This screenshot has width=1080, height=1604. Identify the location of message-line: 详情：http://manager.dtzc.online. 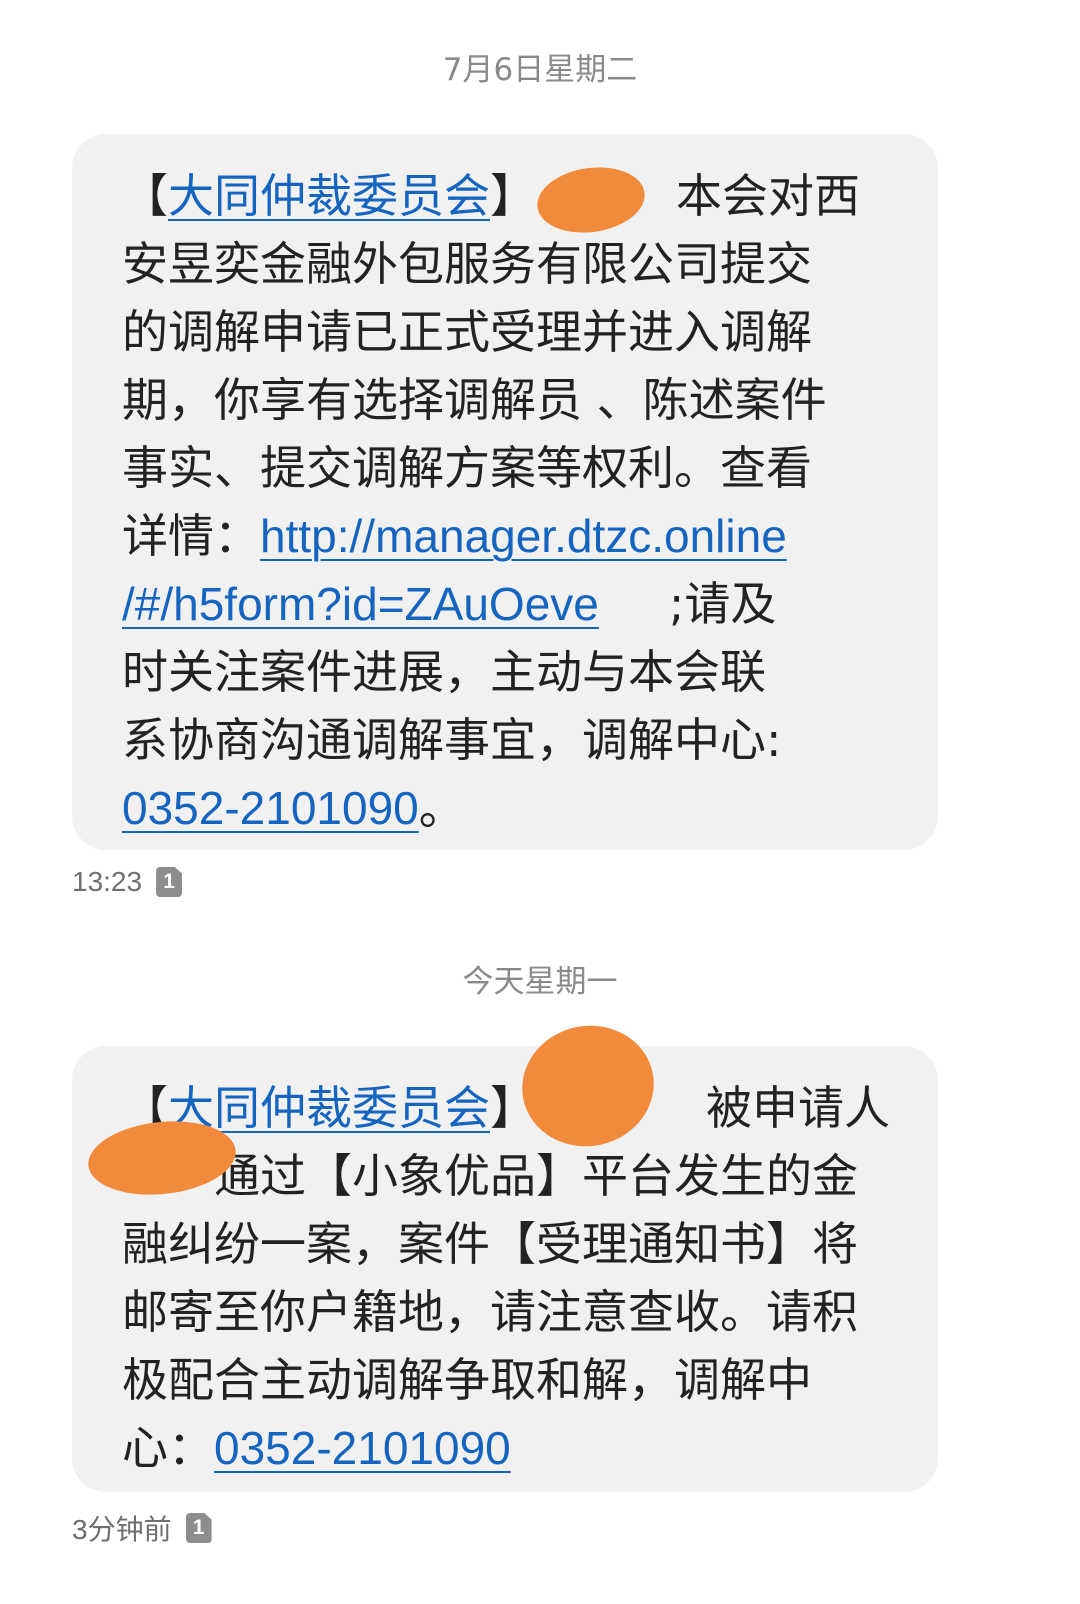
(482, 536).